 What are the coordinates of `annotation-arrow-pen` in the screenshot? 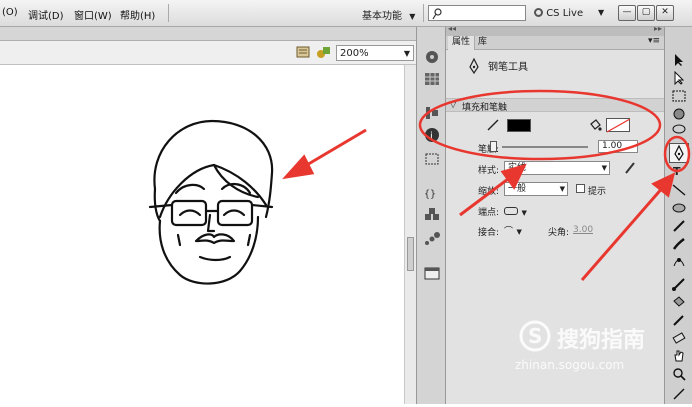 It's located at (628, 226).